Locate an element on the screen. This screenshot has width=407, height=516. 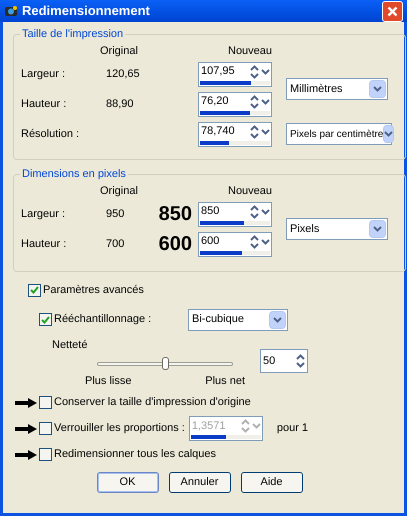
field-value: 1,3571 is located at coordinates (209, 426).